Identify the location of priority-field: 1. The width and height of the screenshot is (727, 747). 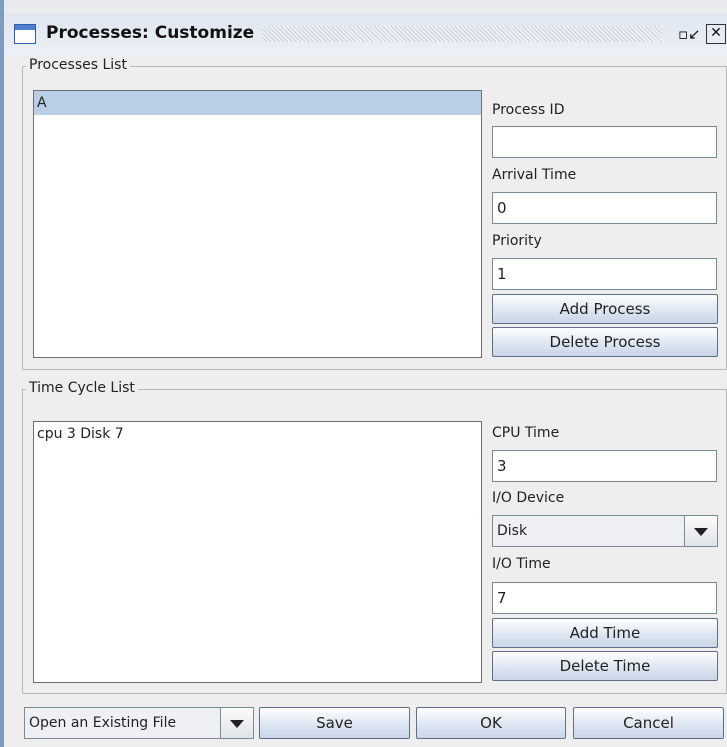
(604, 274).